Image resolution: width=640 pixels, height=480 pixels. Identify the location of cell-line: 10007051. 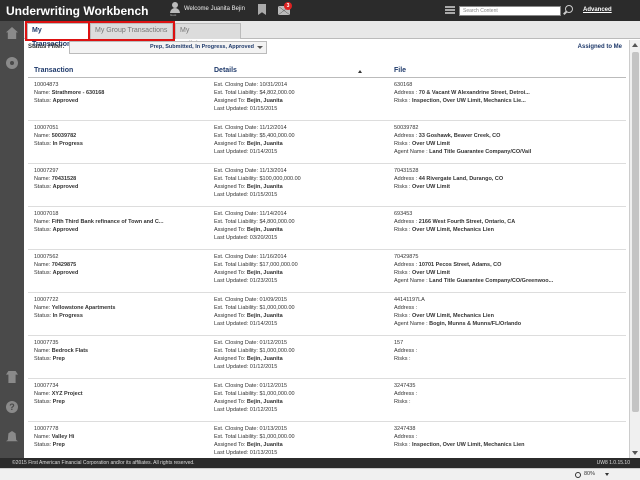
(46, 128).